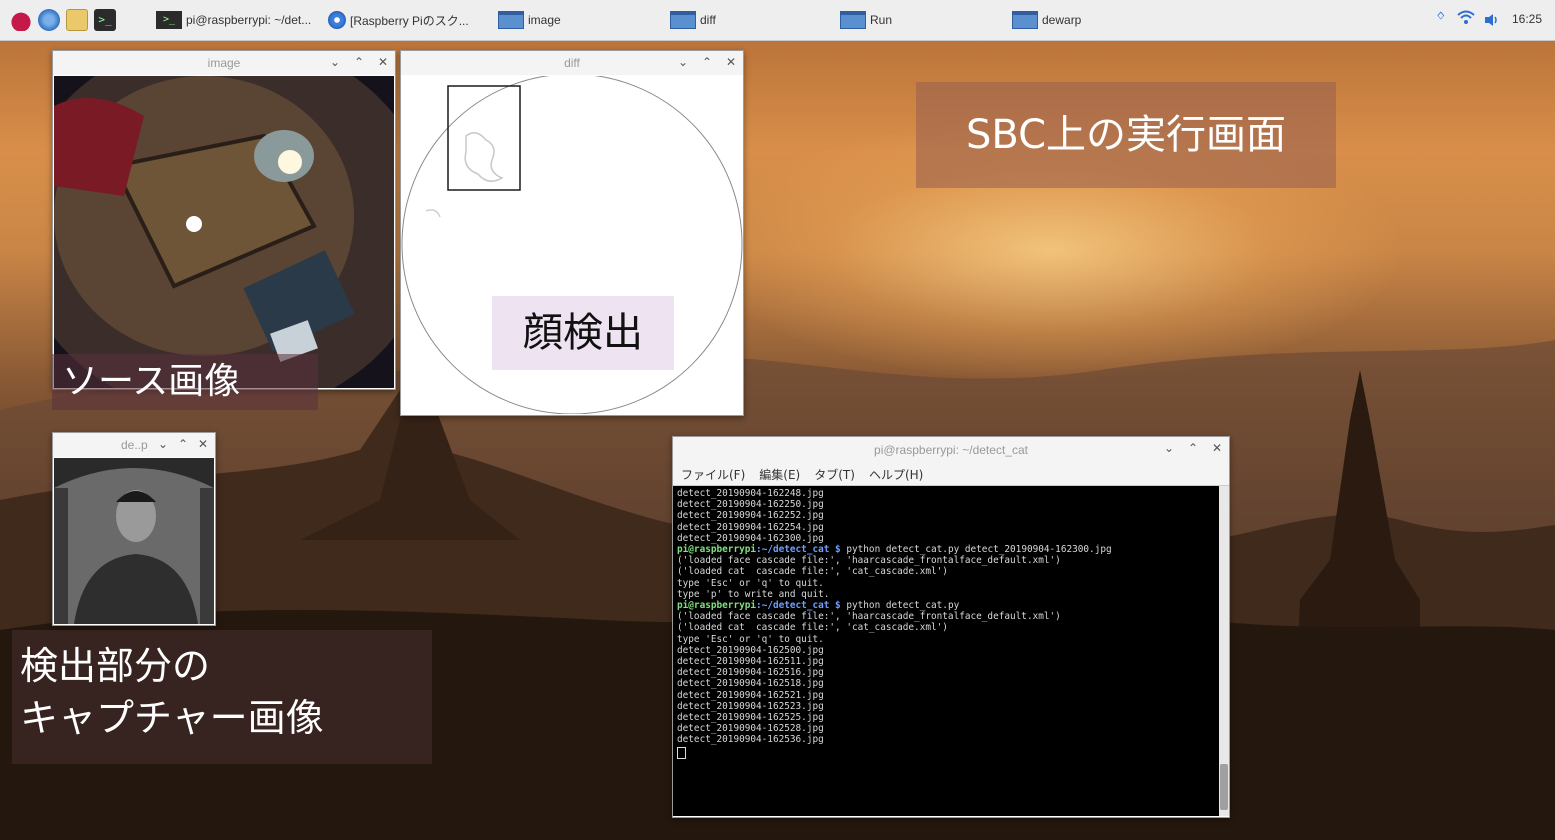  I want to click on window-image: image ⌄ ⌃ ✕, so click(224, 220).